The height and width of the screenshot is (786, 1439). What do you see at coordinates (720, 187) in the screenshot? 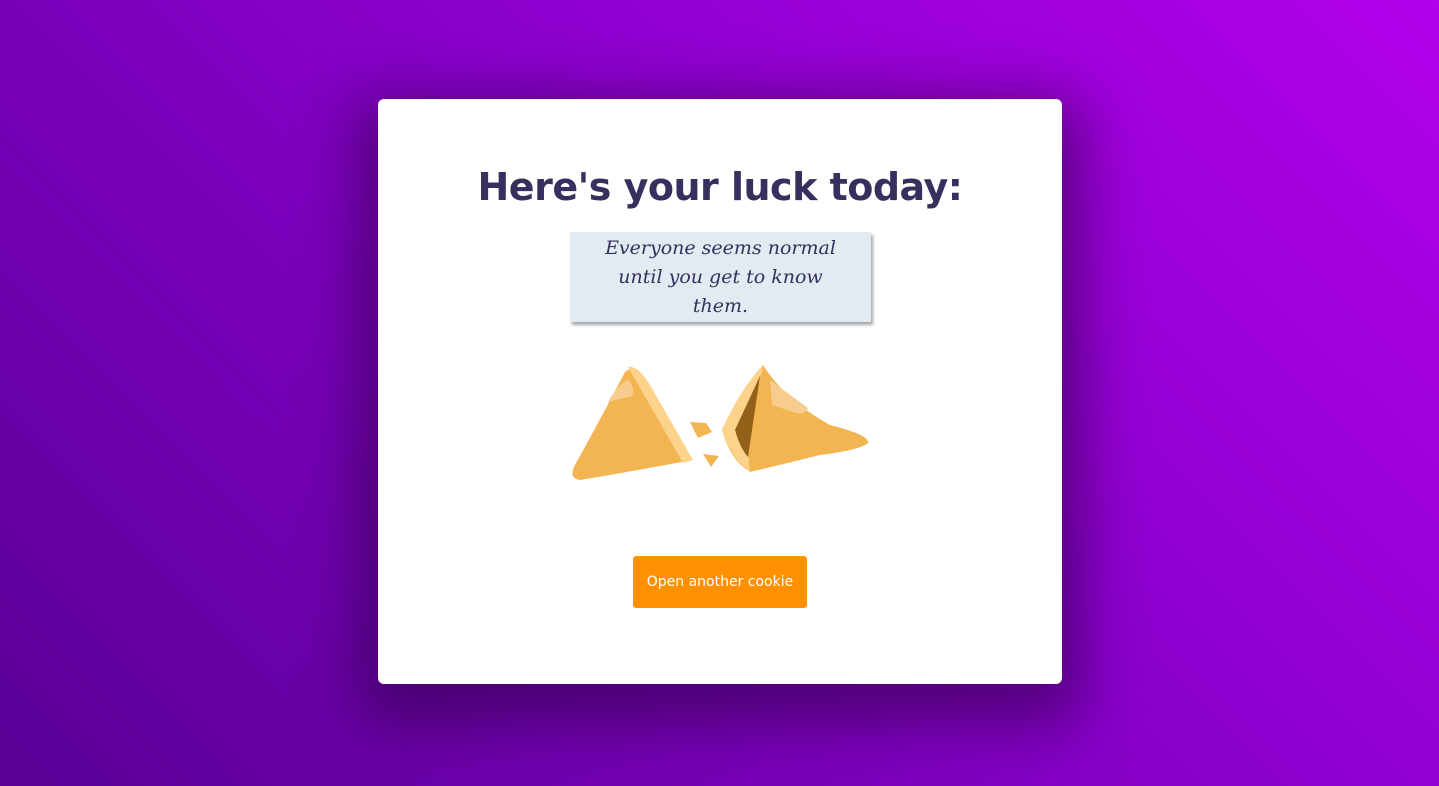
I see `page-title: Here's your luck today:` at bounding box center [720, 187].